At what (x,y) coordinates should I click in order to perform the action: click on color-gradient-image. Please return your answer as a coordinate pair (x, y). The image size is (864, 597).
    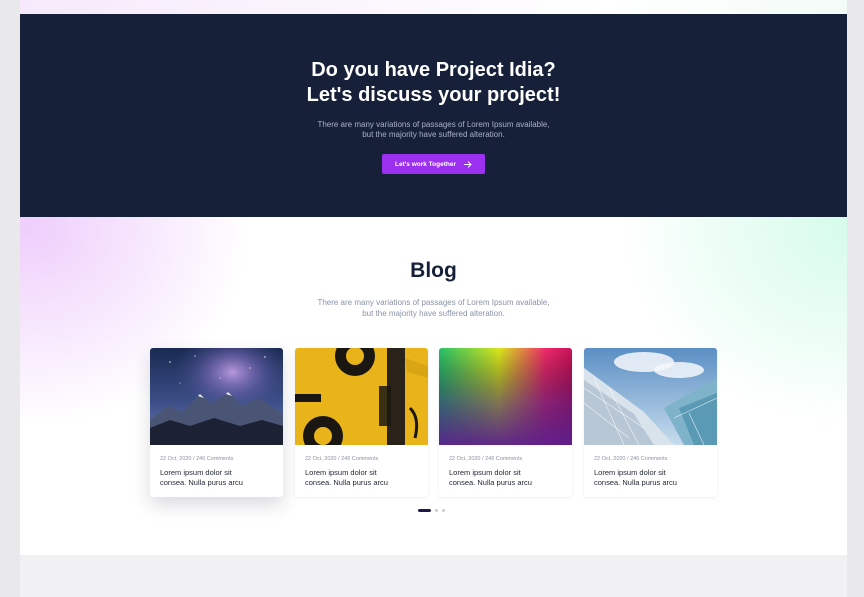
    Looking at the image, I should click on (505, 396).